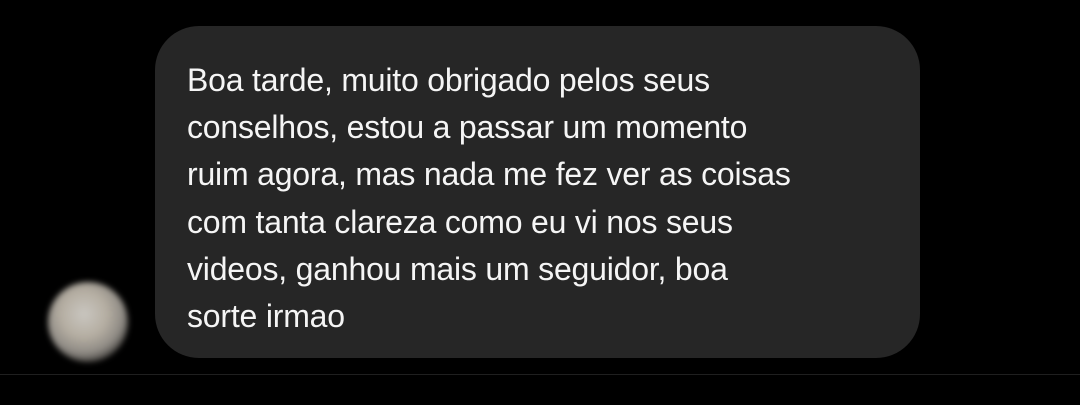 This screenshot has height=405, width=1080. I want to click on bottom-bar, so click(540, 390).